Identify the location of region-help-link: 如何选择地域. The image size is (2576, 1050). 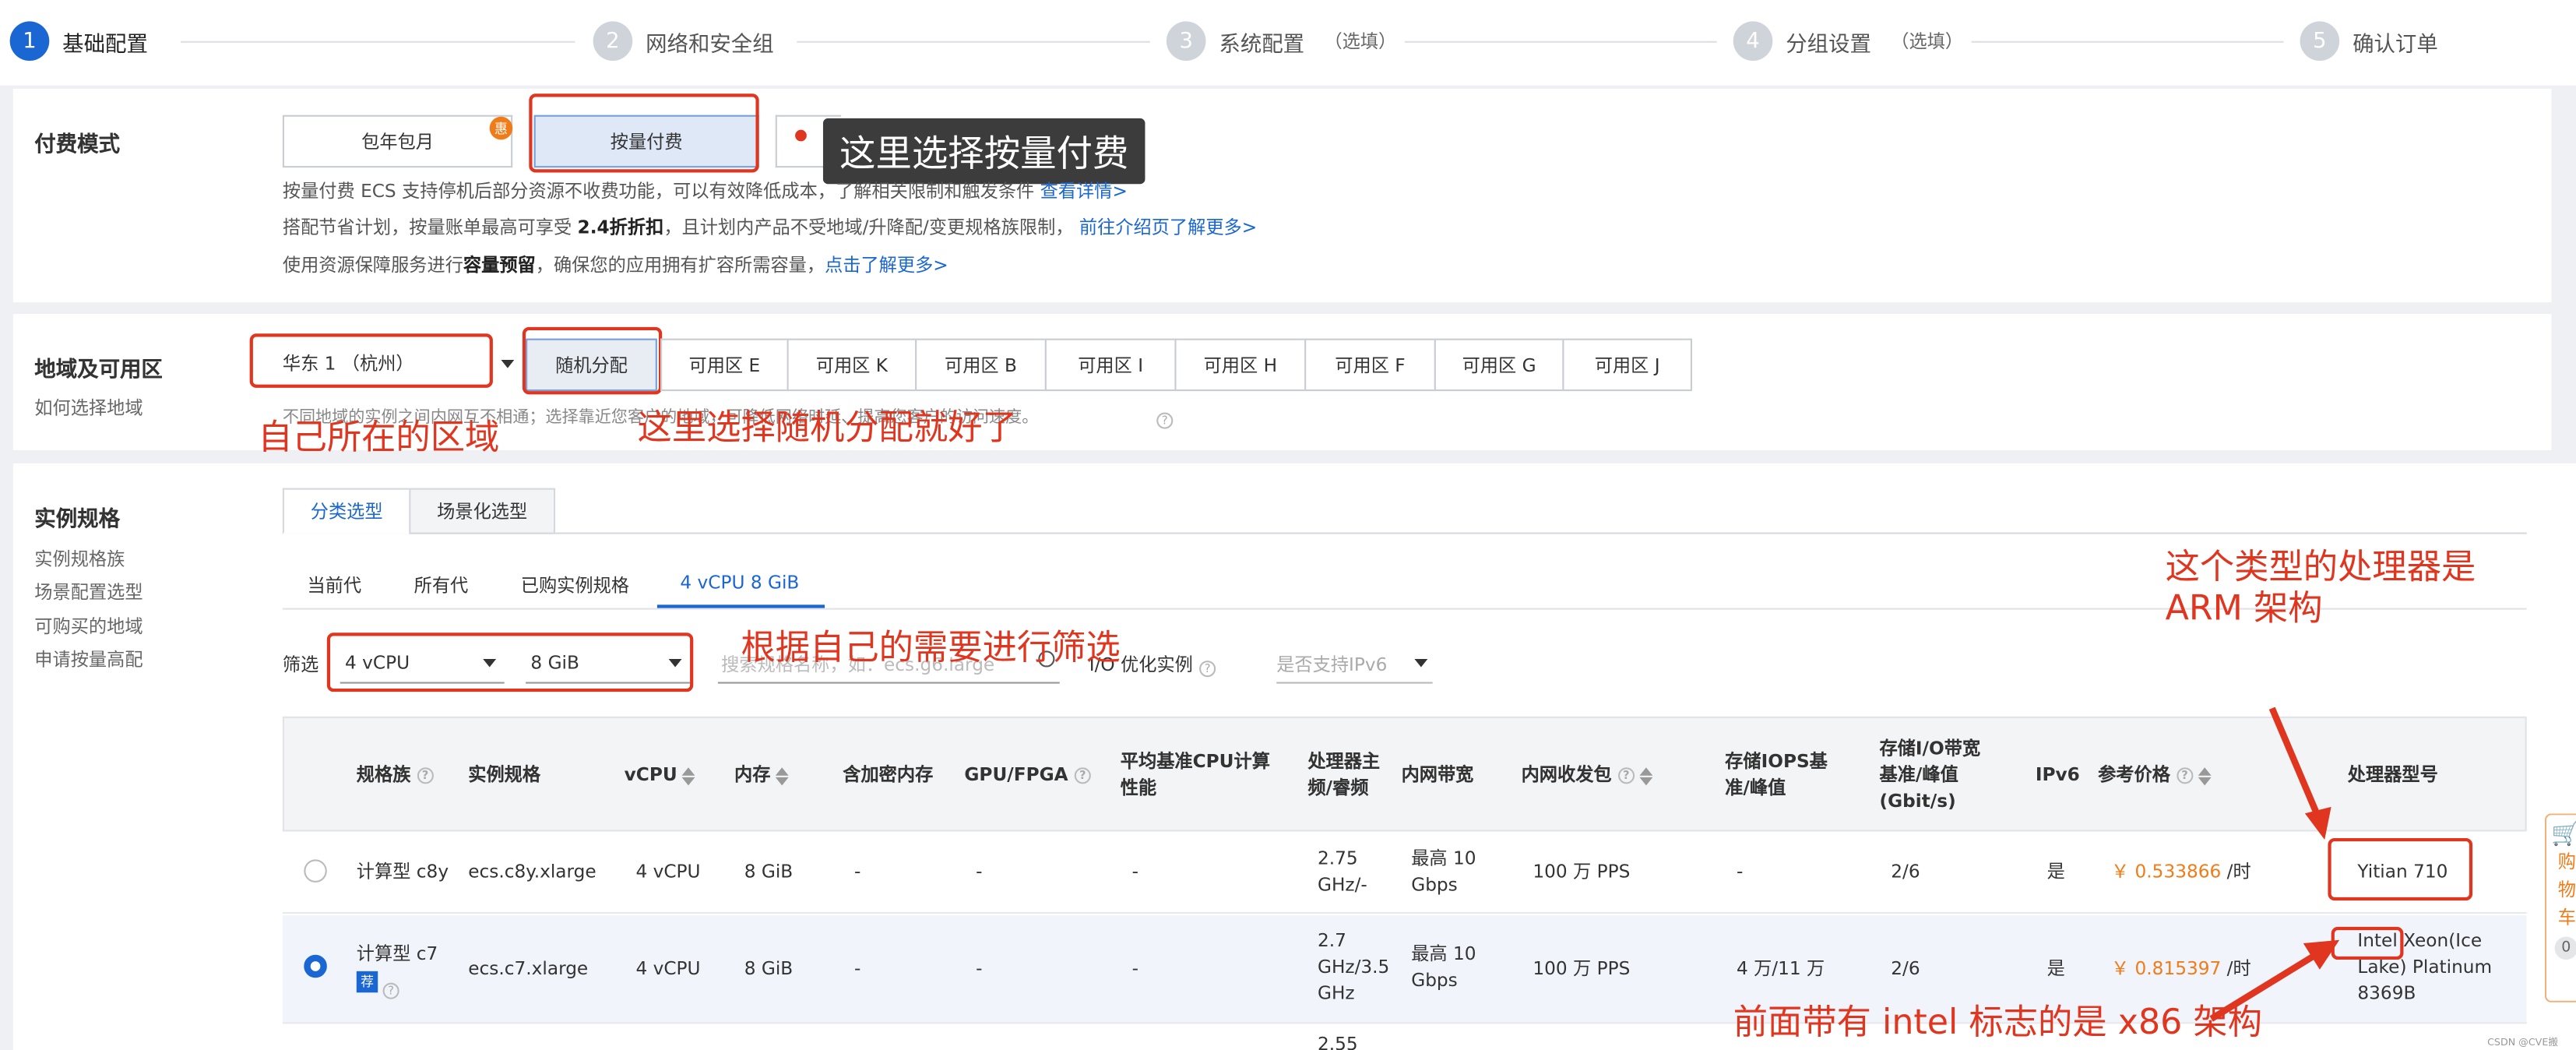
(88, 407).